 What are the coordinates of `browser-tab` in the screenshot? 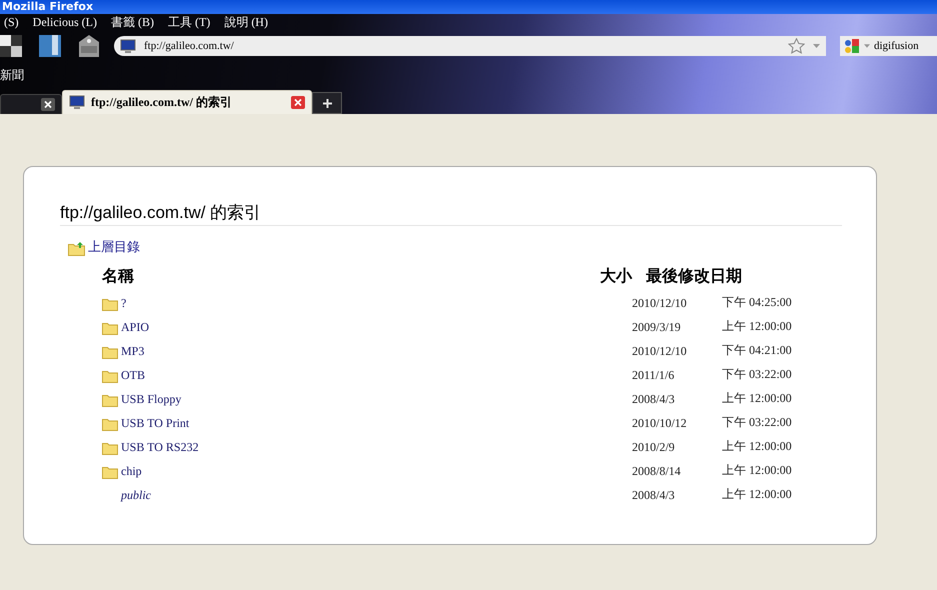 It's located at (31, 104).